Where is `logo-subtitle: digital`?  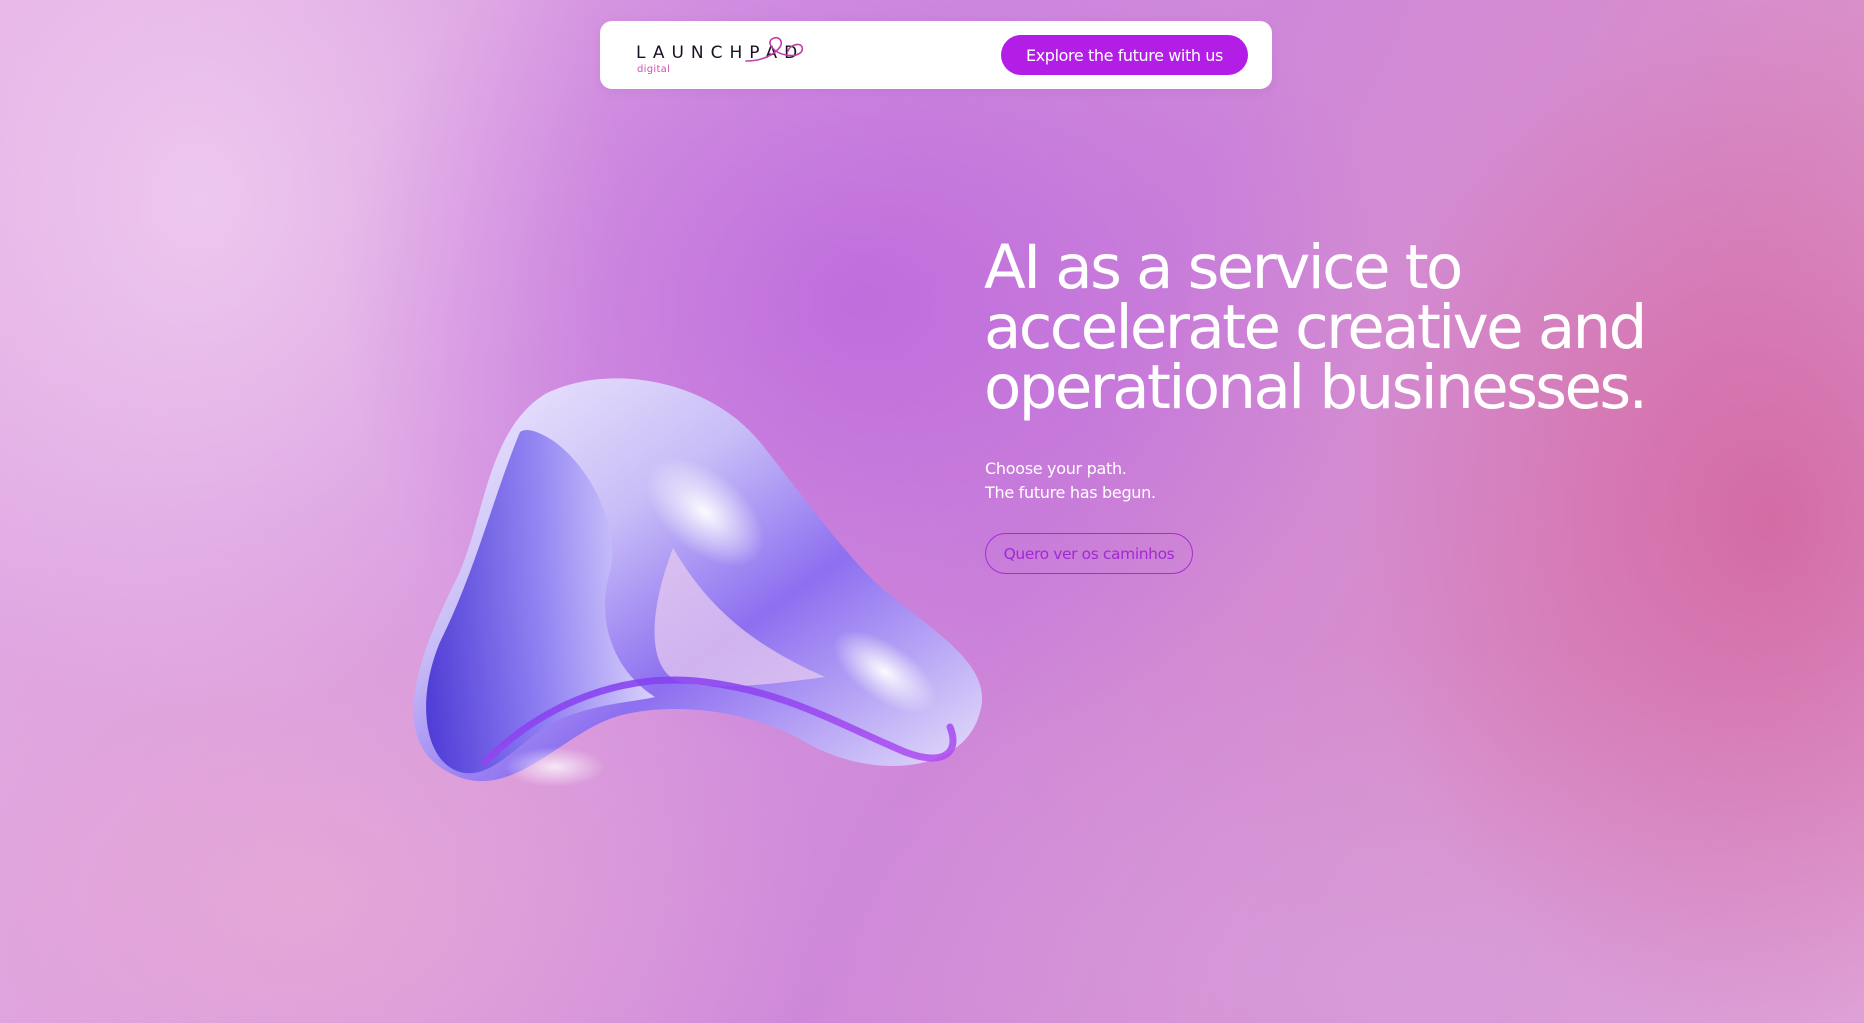
logo-subtitle: digital is located at coordinates (654, 69).